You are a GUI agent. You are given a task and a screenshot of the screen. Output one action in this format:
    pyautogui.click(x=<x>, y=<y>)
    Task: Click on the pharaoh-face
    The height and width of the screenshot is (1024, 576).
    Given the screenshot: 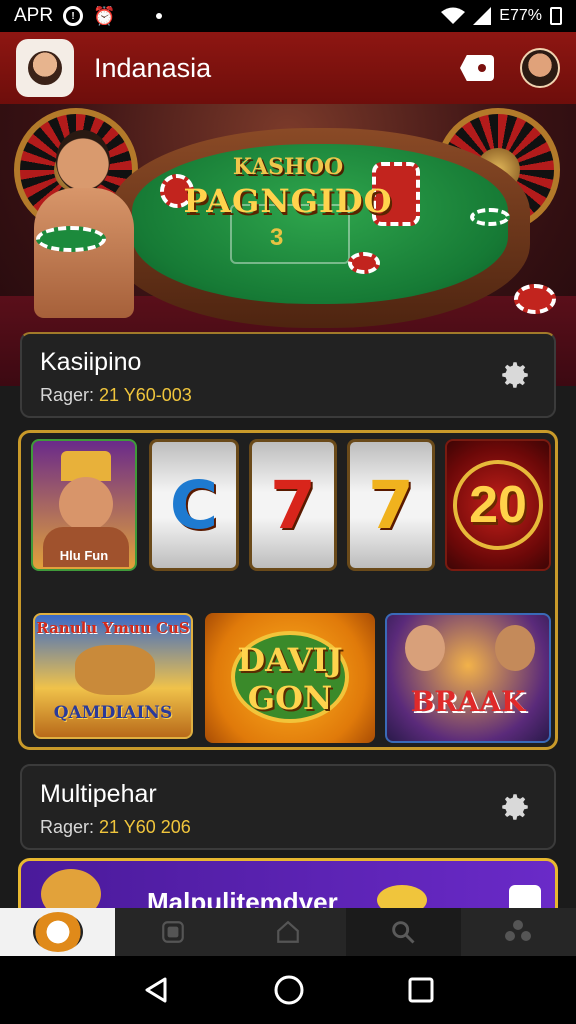 What is the action you would take?
    pyautogui.click(x=86, y=504)
    